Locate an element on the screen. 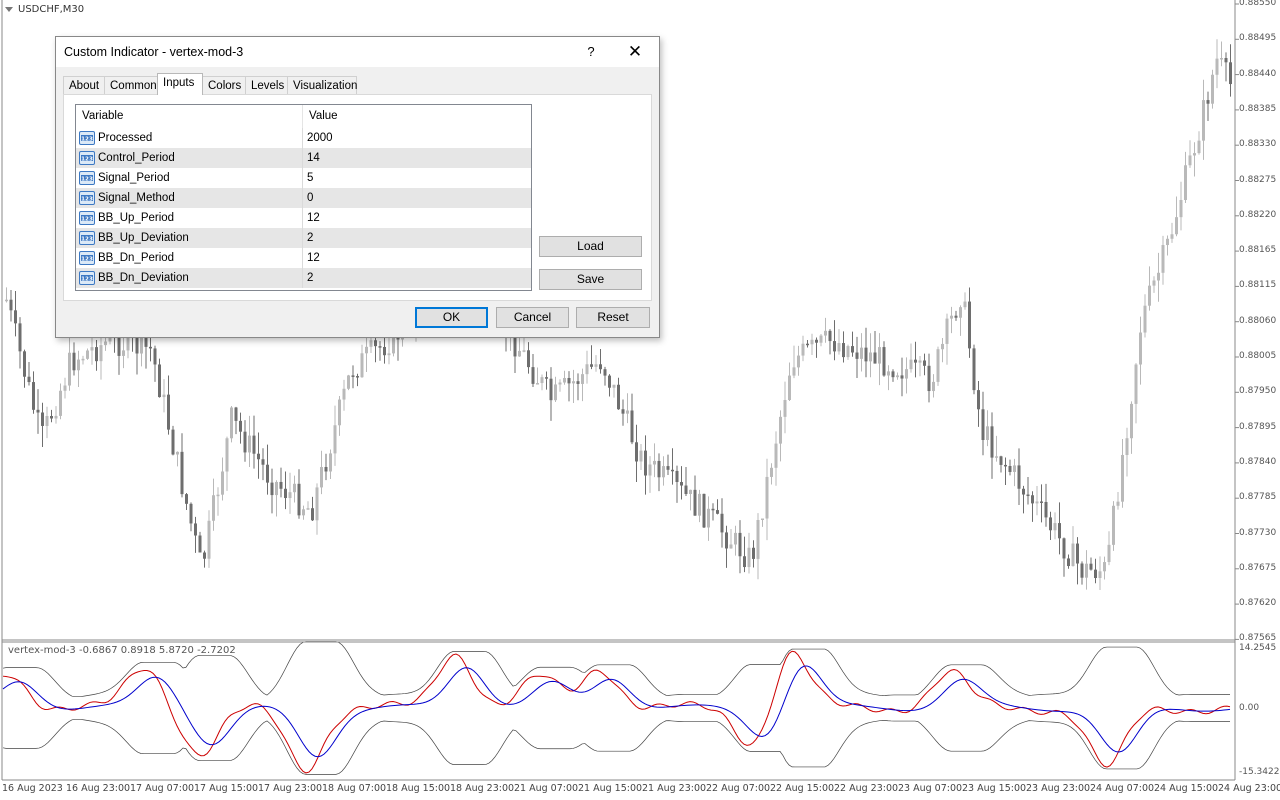  symbol-dropdown-icon is located at coordinates (9, 9).